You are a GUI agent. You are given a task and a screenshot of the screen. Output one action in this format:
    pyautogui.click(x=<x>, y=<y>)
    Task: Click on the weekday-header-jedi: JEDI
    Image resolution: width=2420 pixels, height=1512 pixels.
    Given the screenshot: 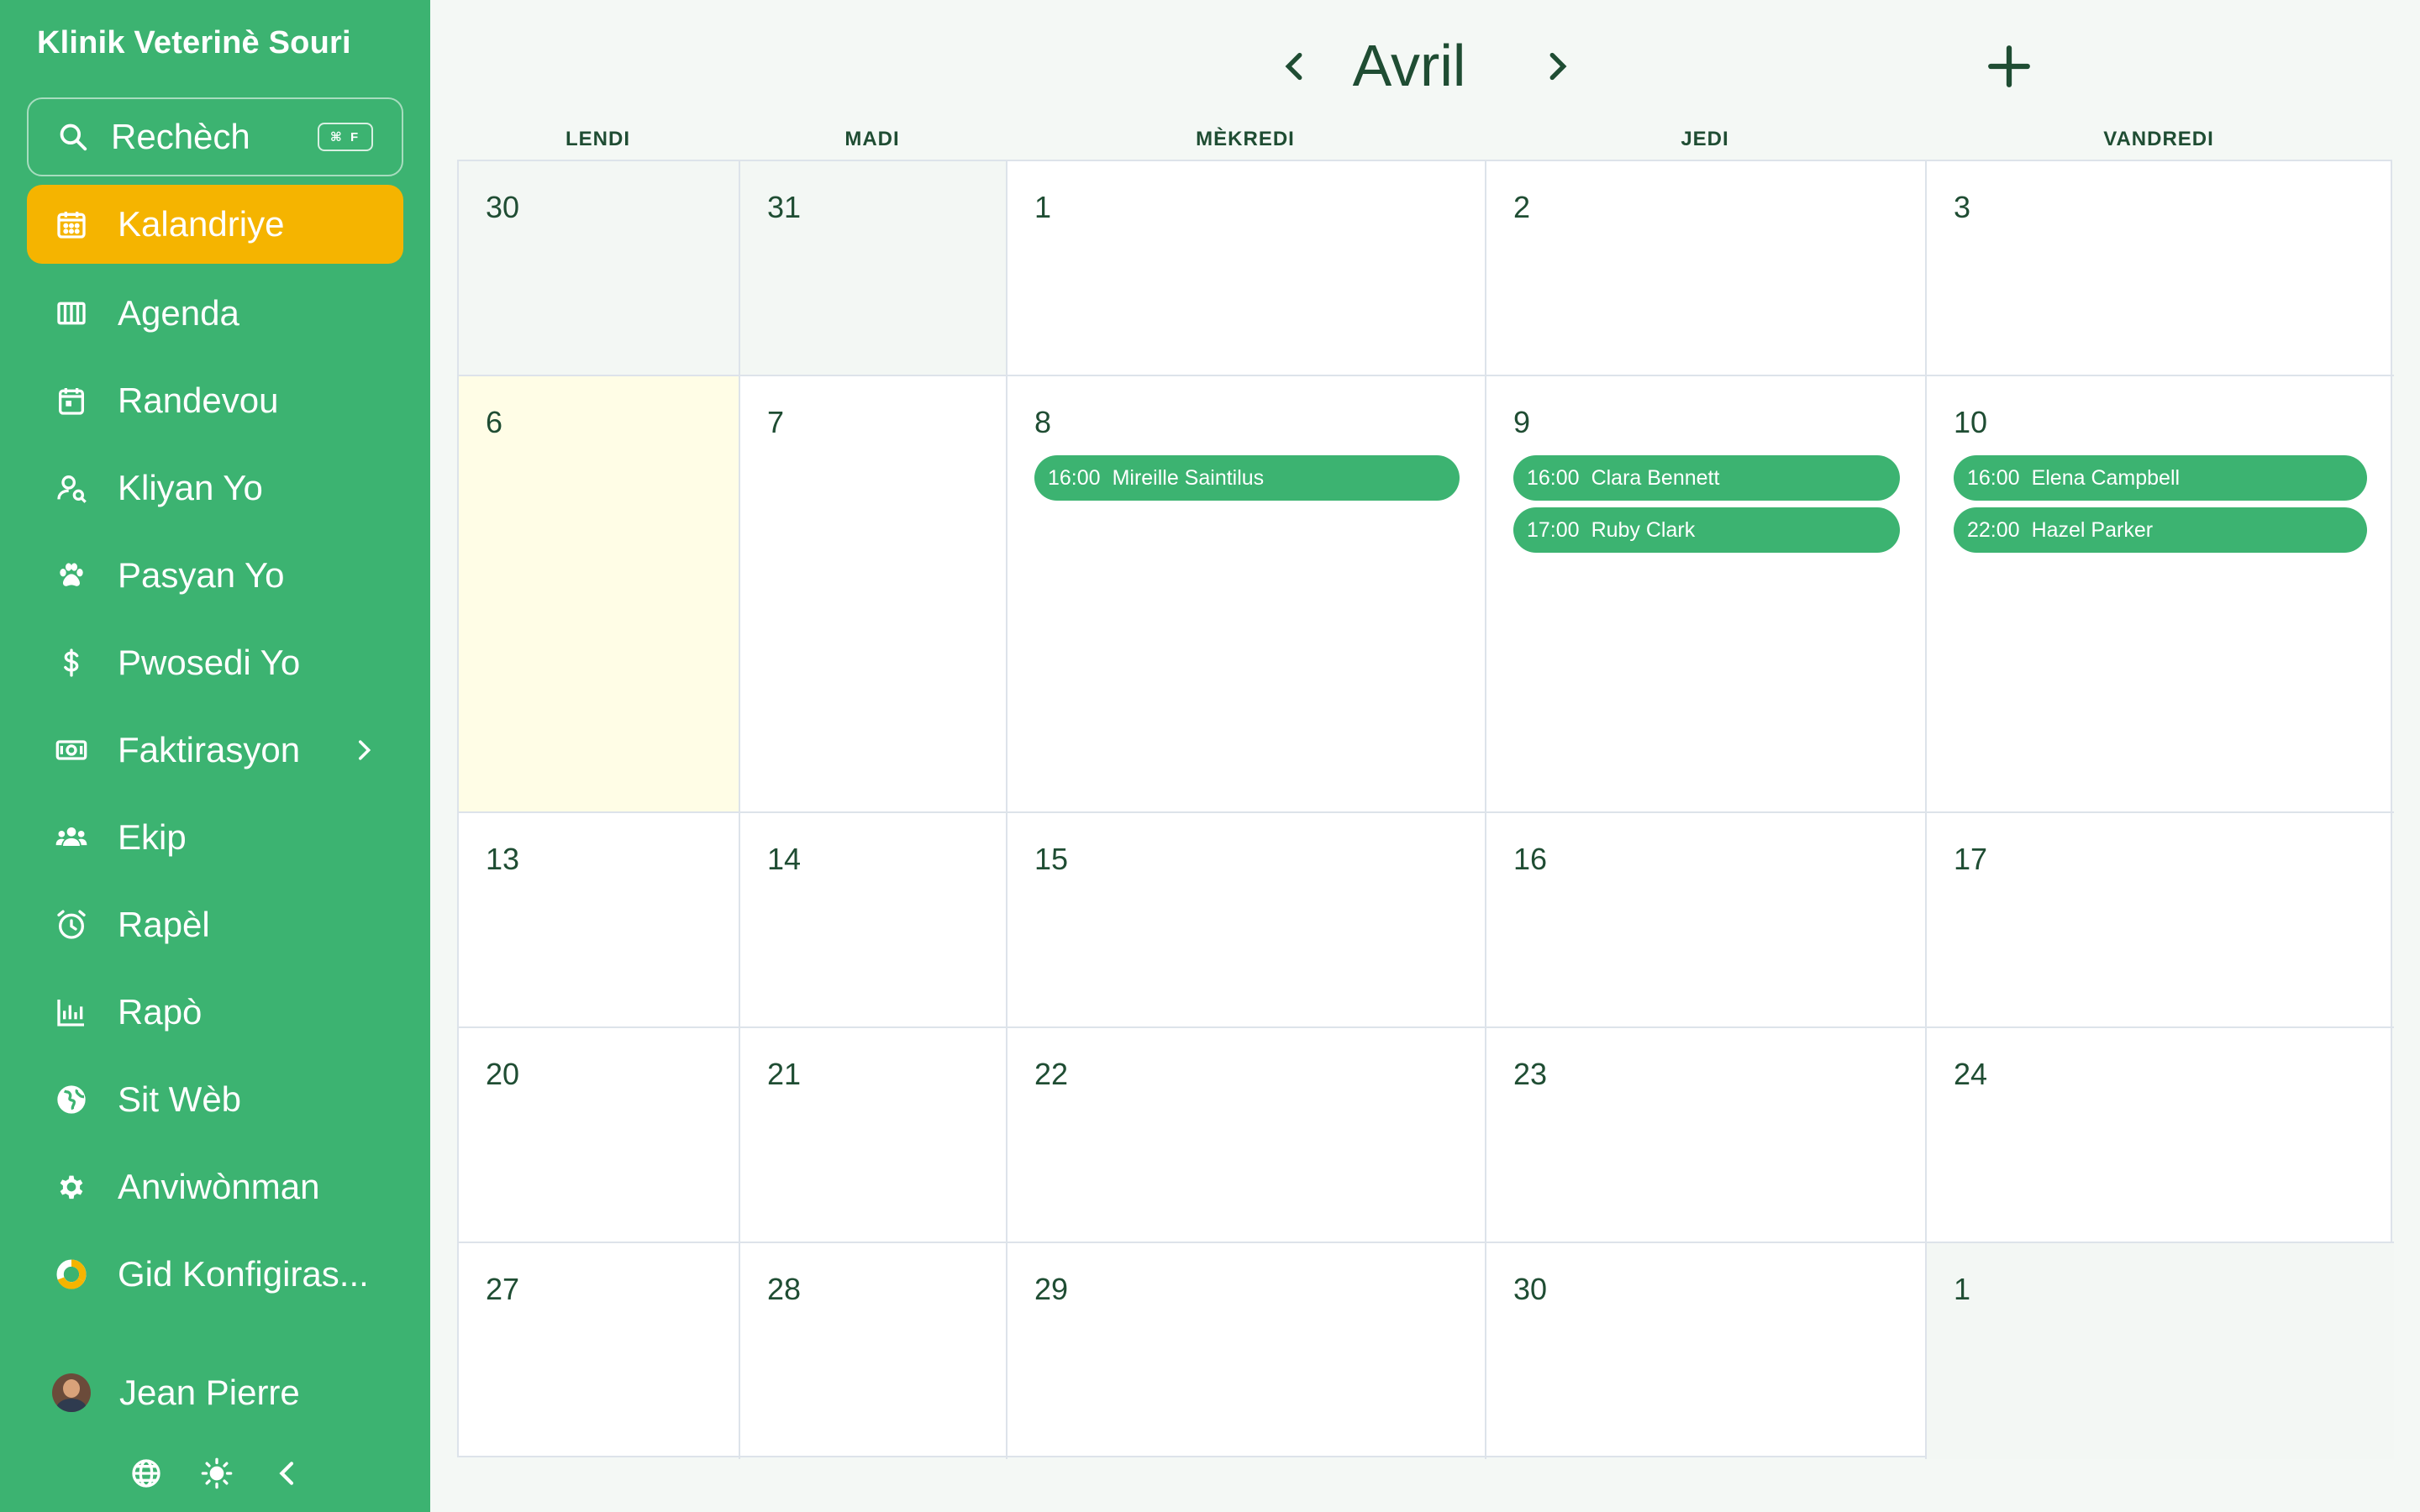 What is the action you would take?
    pyautogui.click(x=1705, y=139)
    